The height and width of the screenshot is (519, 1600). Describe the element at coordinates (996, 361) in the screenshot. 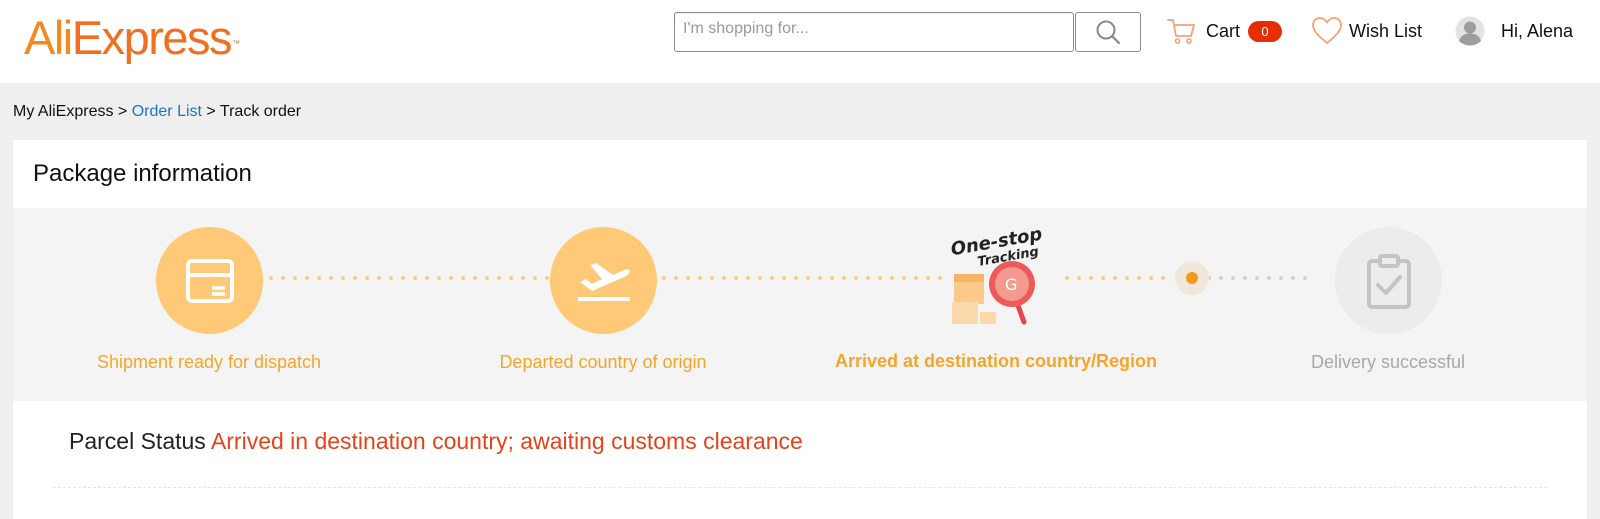

I see `step-label-arrived-destination: Arrived at destination country/Region` at that location.